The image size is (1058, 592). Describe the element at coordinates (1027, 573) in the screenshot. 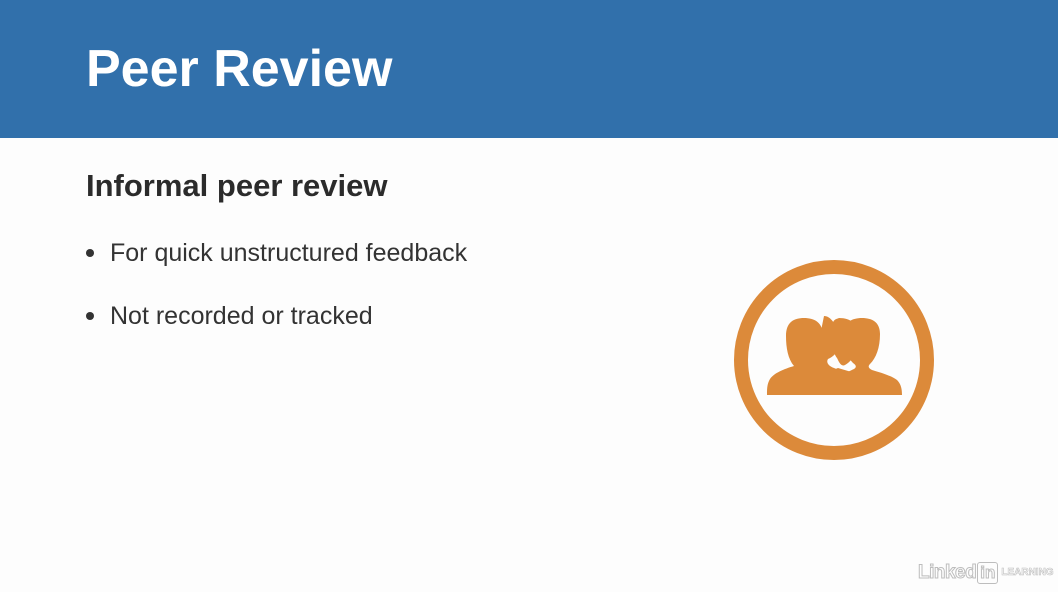

I see `logo-learning: LEARNING` at that location.